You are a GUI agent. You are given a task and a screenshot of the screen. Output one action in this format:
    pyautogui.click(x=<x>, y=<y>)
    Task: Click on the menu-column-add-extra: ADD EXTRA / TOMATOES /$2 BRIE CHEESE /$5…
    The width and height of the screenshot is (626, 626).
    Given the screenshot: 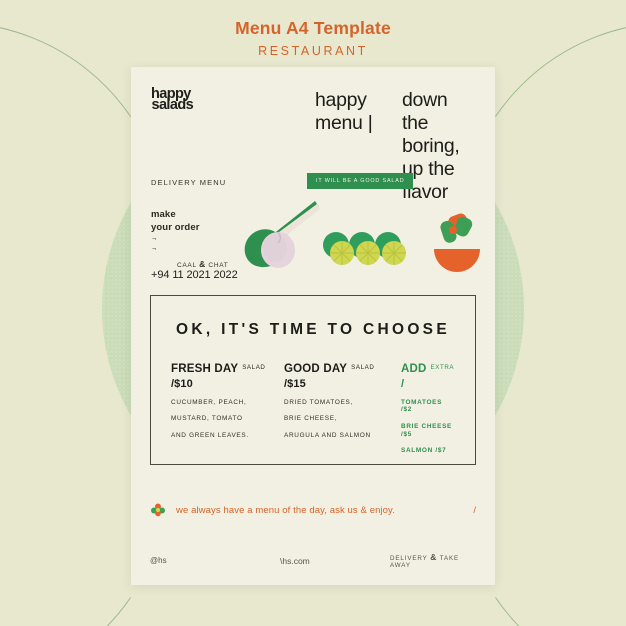 What is the action you would take?
    pyautogui.click(x=428, y=413)
    